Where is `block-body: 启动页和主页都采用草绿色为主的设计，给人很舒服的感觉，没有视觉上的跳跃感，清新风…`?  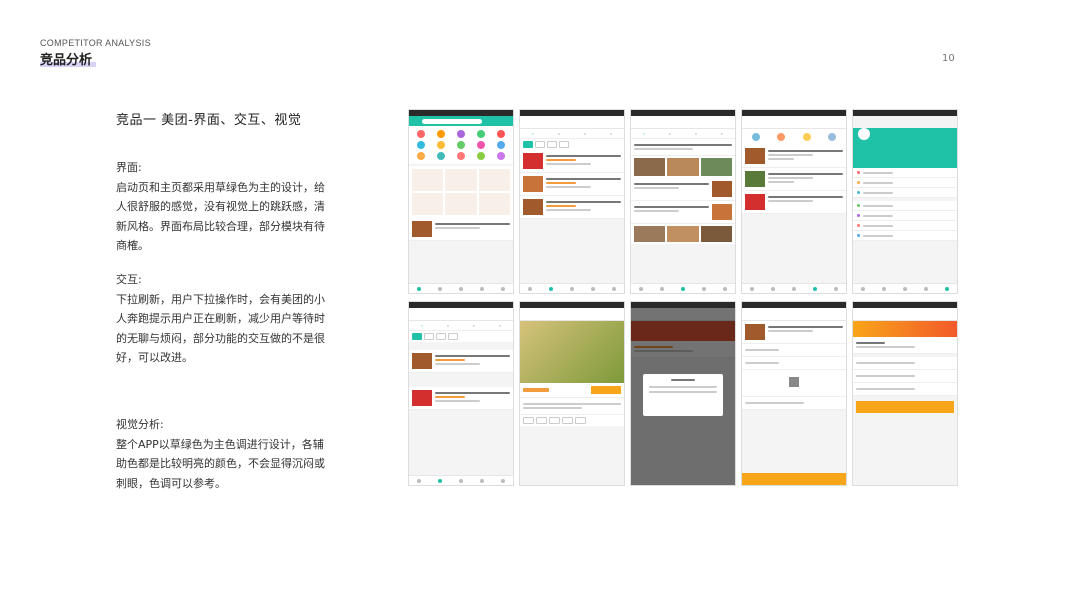 block-body: 启动页和主页都采用草绿色为主的设计，给人很舒服的感觉，没有视觉上的跳跃感，清新风… is located at coordinates (220, 216).